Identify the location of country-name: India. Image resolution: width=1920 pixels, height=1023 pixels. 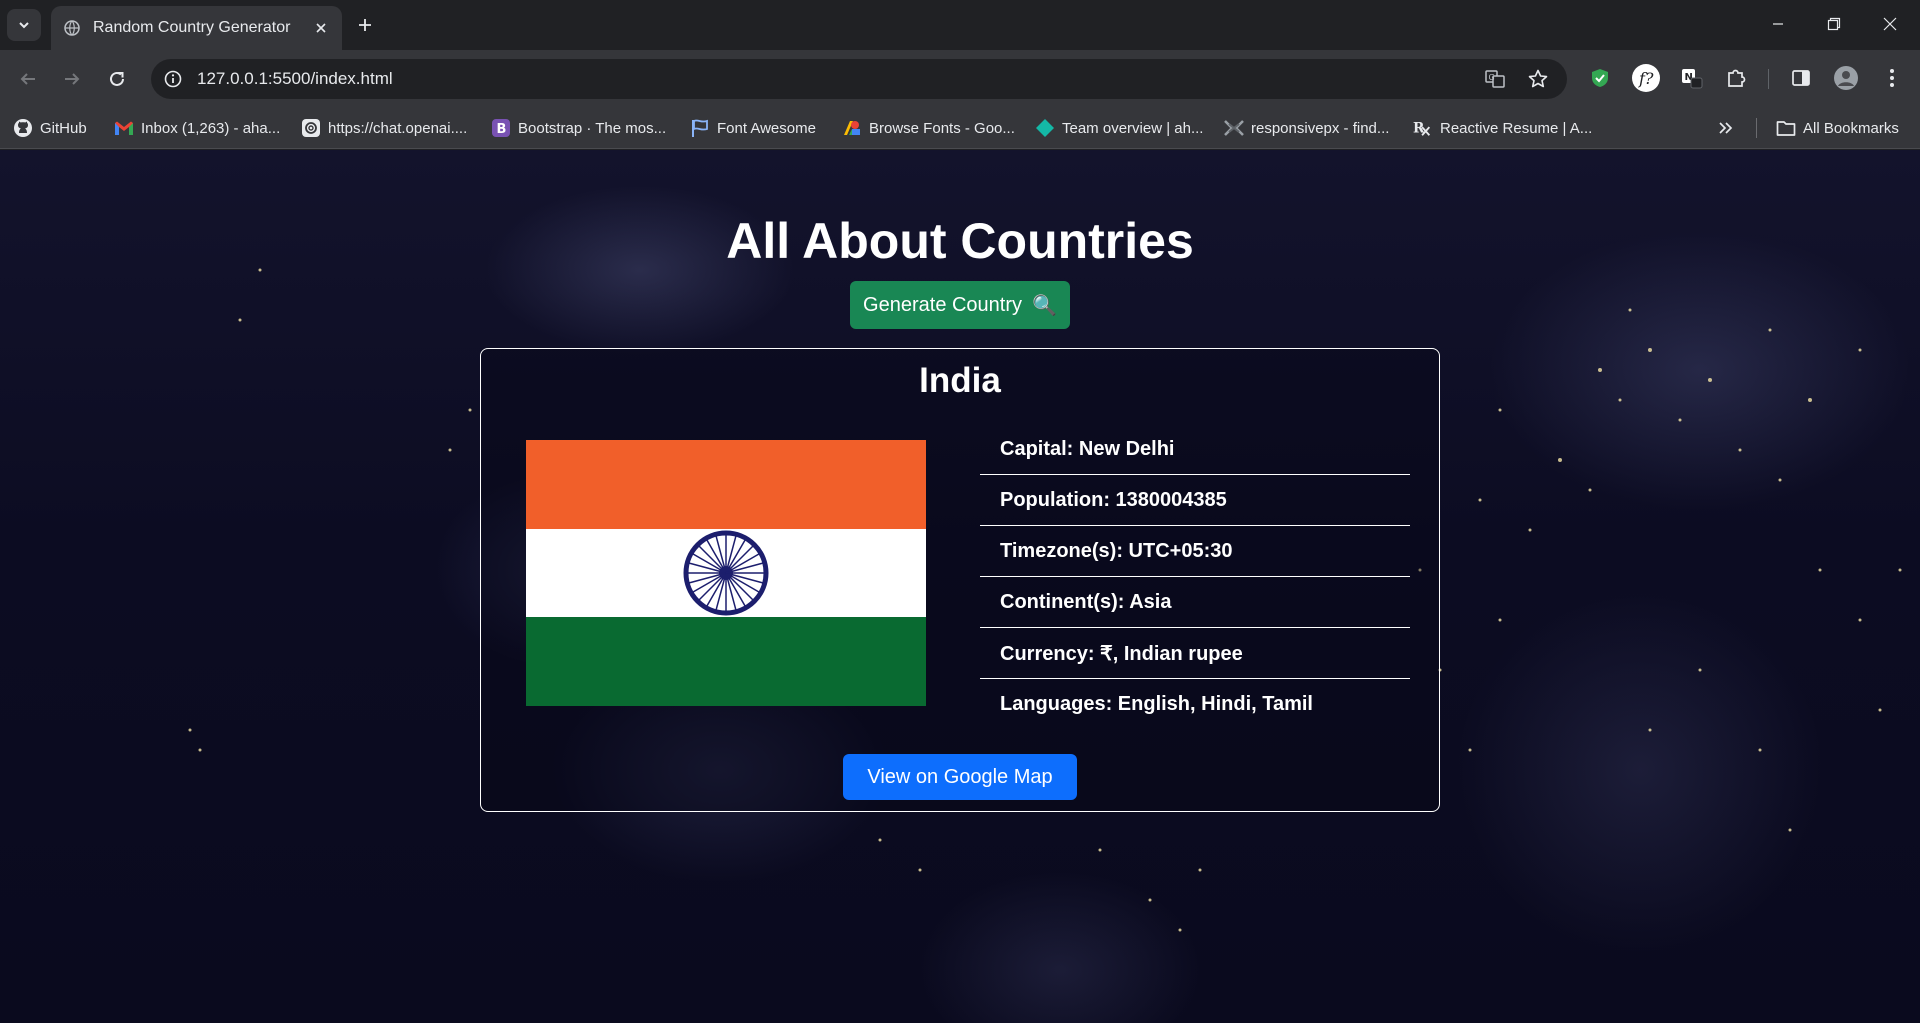
(960, 380).